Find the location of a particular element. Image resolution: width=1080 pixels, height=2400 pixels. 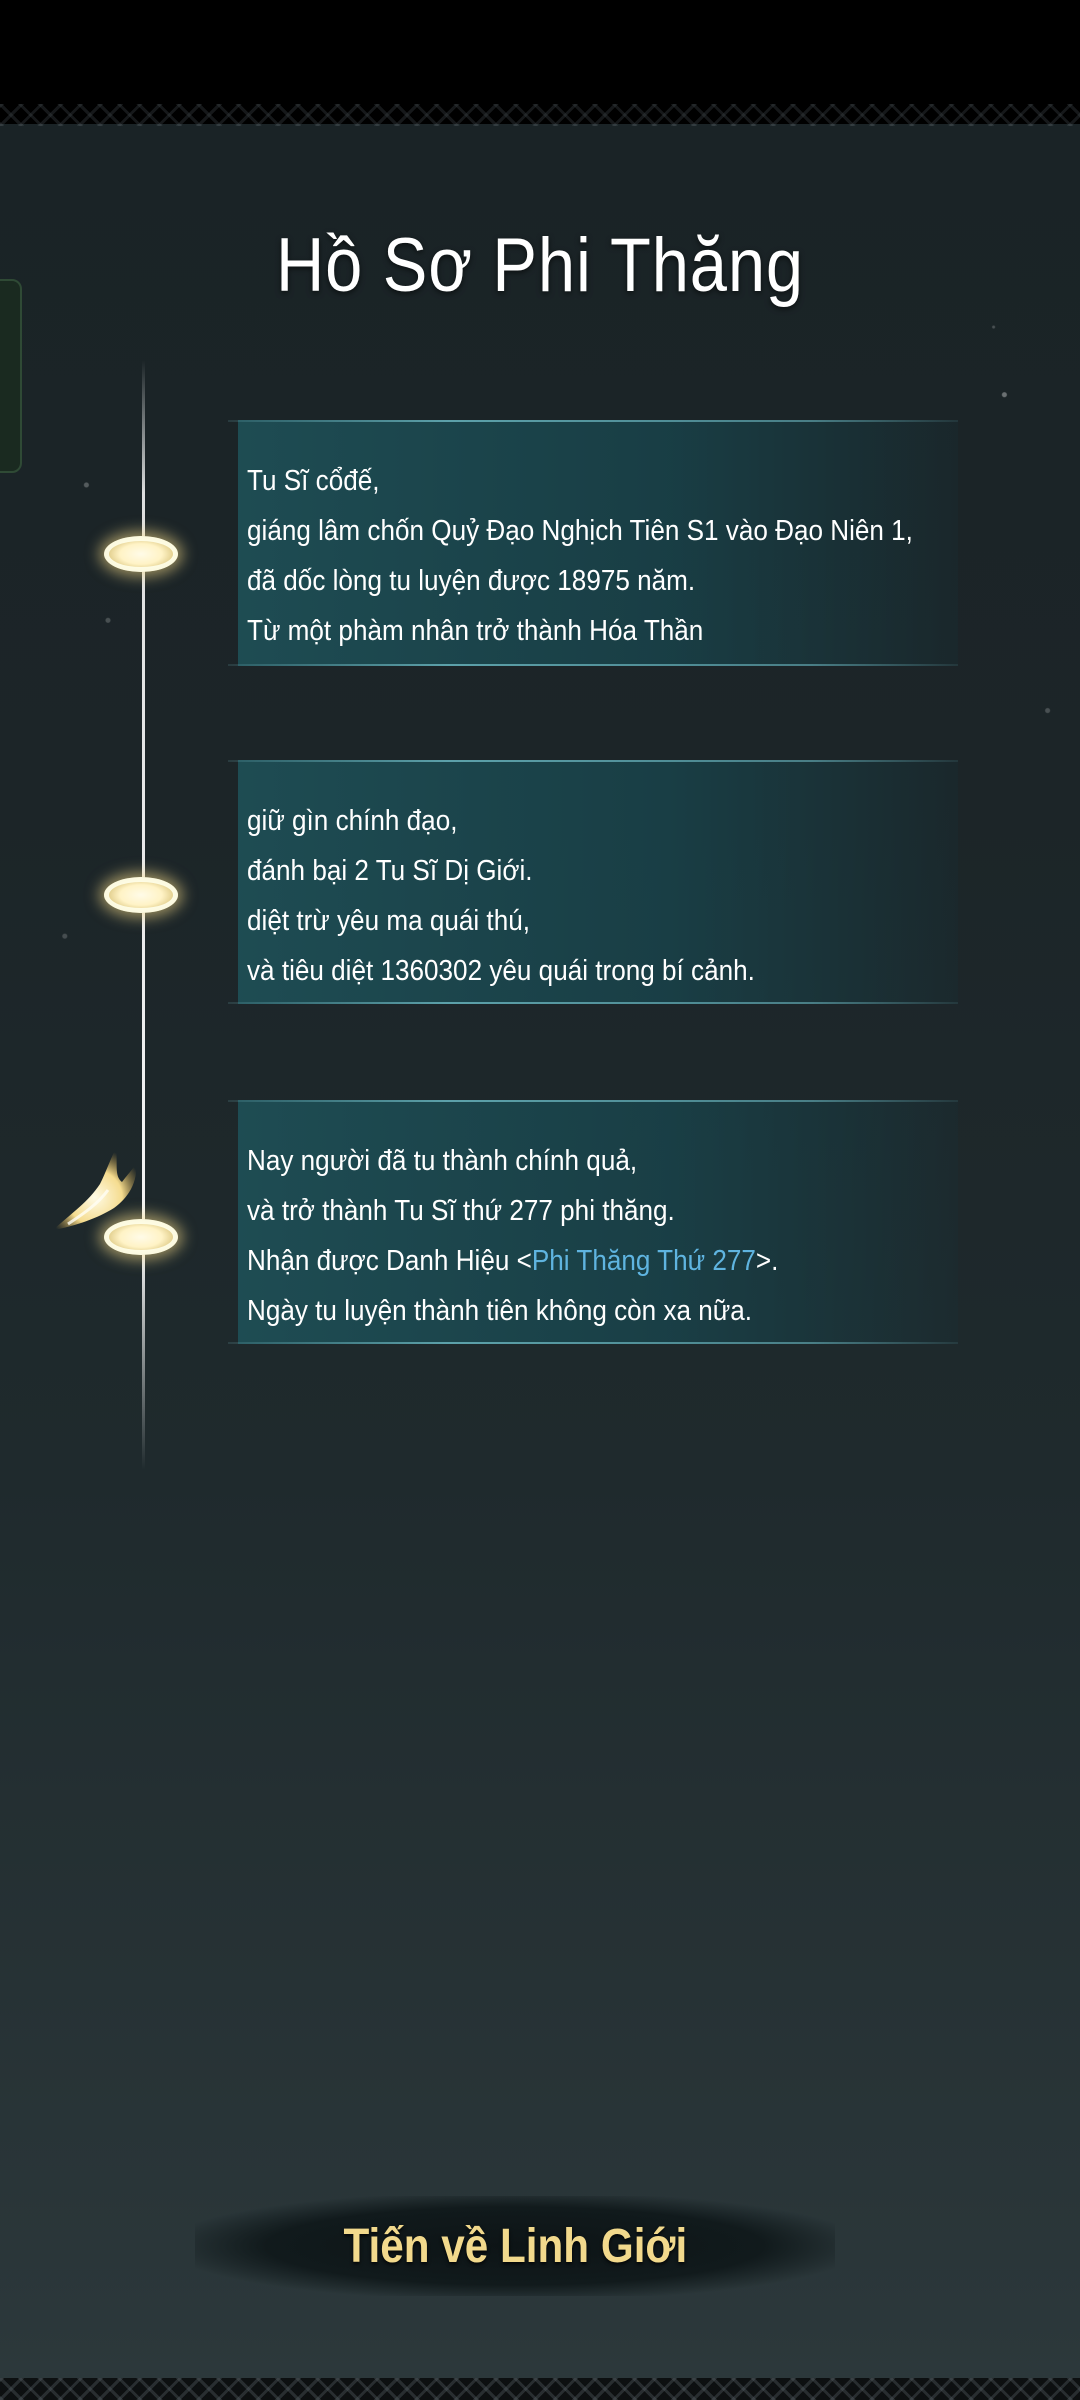

title-award-line: Nhận được Danh Hiệu <Phi Thăng Thứ 277>. is located at coordinates (566, 1261).